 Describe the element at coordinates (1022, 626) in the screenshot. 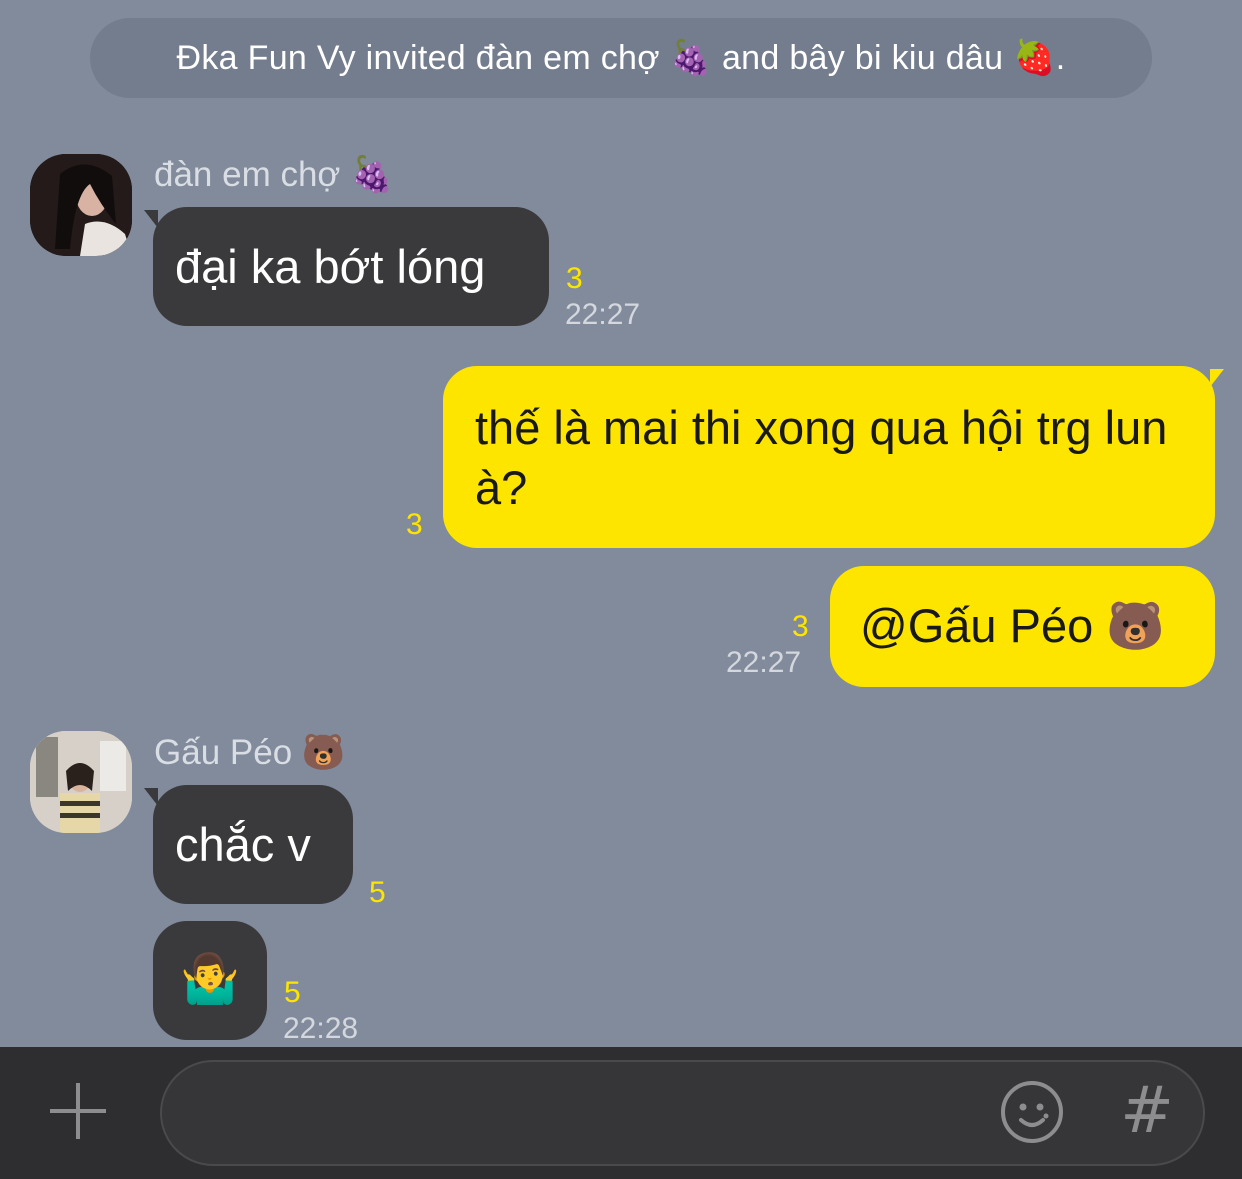

I see `message-bubble: @Gấu Péo 🐻` at that location.